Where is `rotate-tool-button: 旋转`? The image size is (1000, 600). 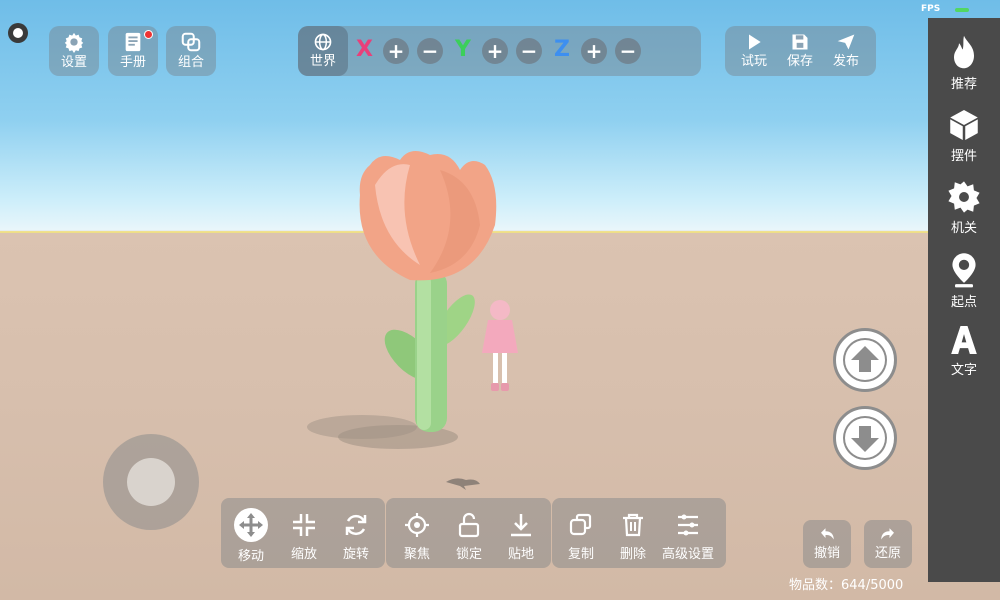 rotate-tool-button: 旋转 is located at coordinates (356, 536).